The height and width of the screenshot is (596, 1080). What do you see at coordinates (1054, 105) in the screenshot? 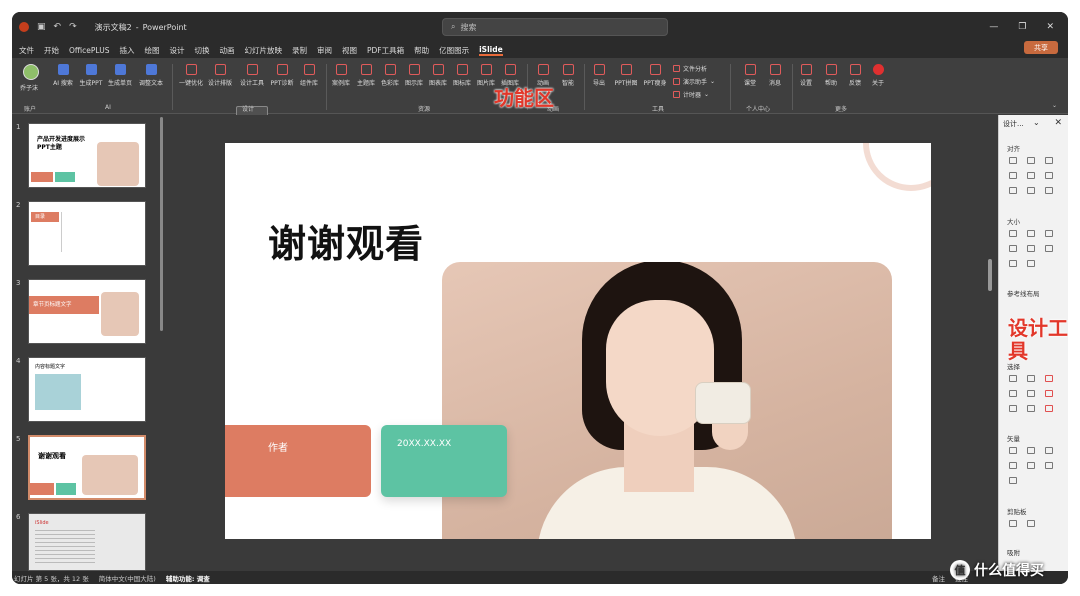
I see `collapse-ribbon-icon: ⌄` at bounding box center [1054, 105].